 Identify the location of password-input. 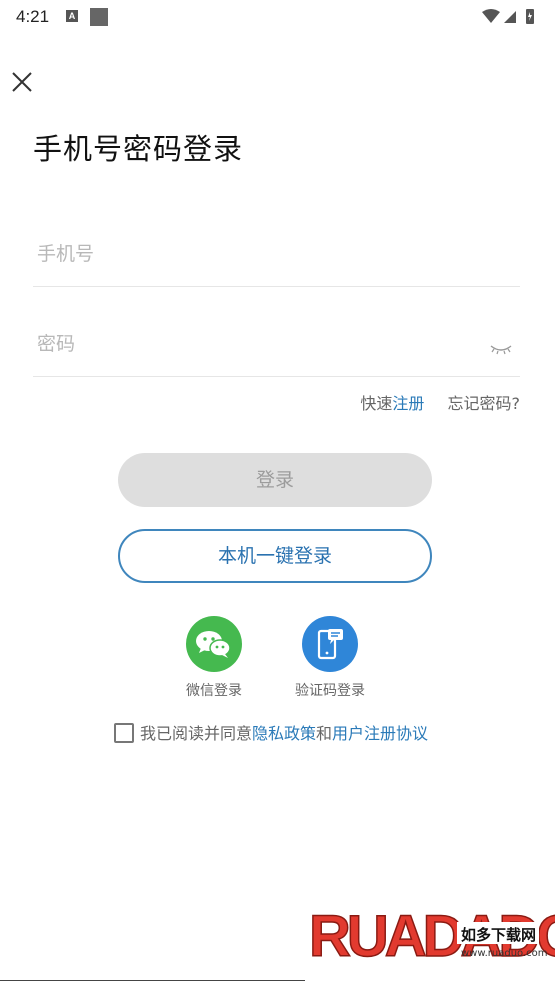
(250, 344).